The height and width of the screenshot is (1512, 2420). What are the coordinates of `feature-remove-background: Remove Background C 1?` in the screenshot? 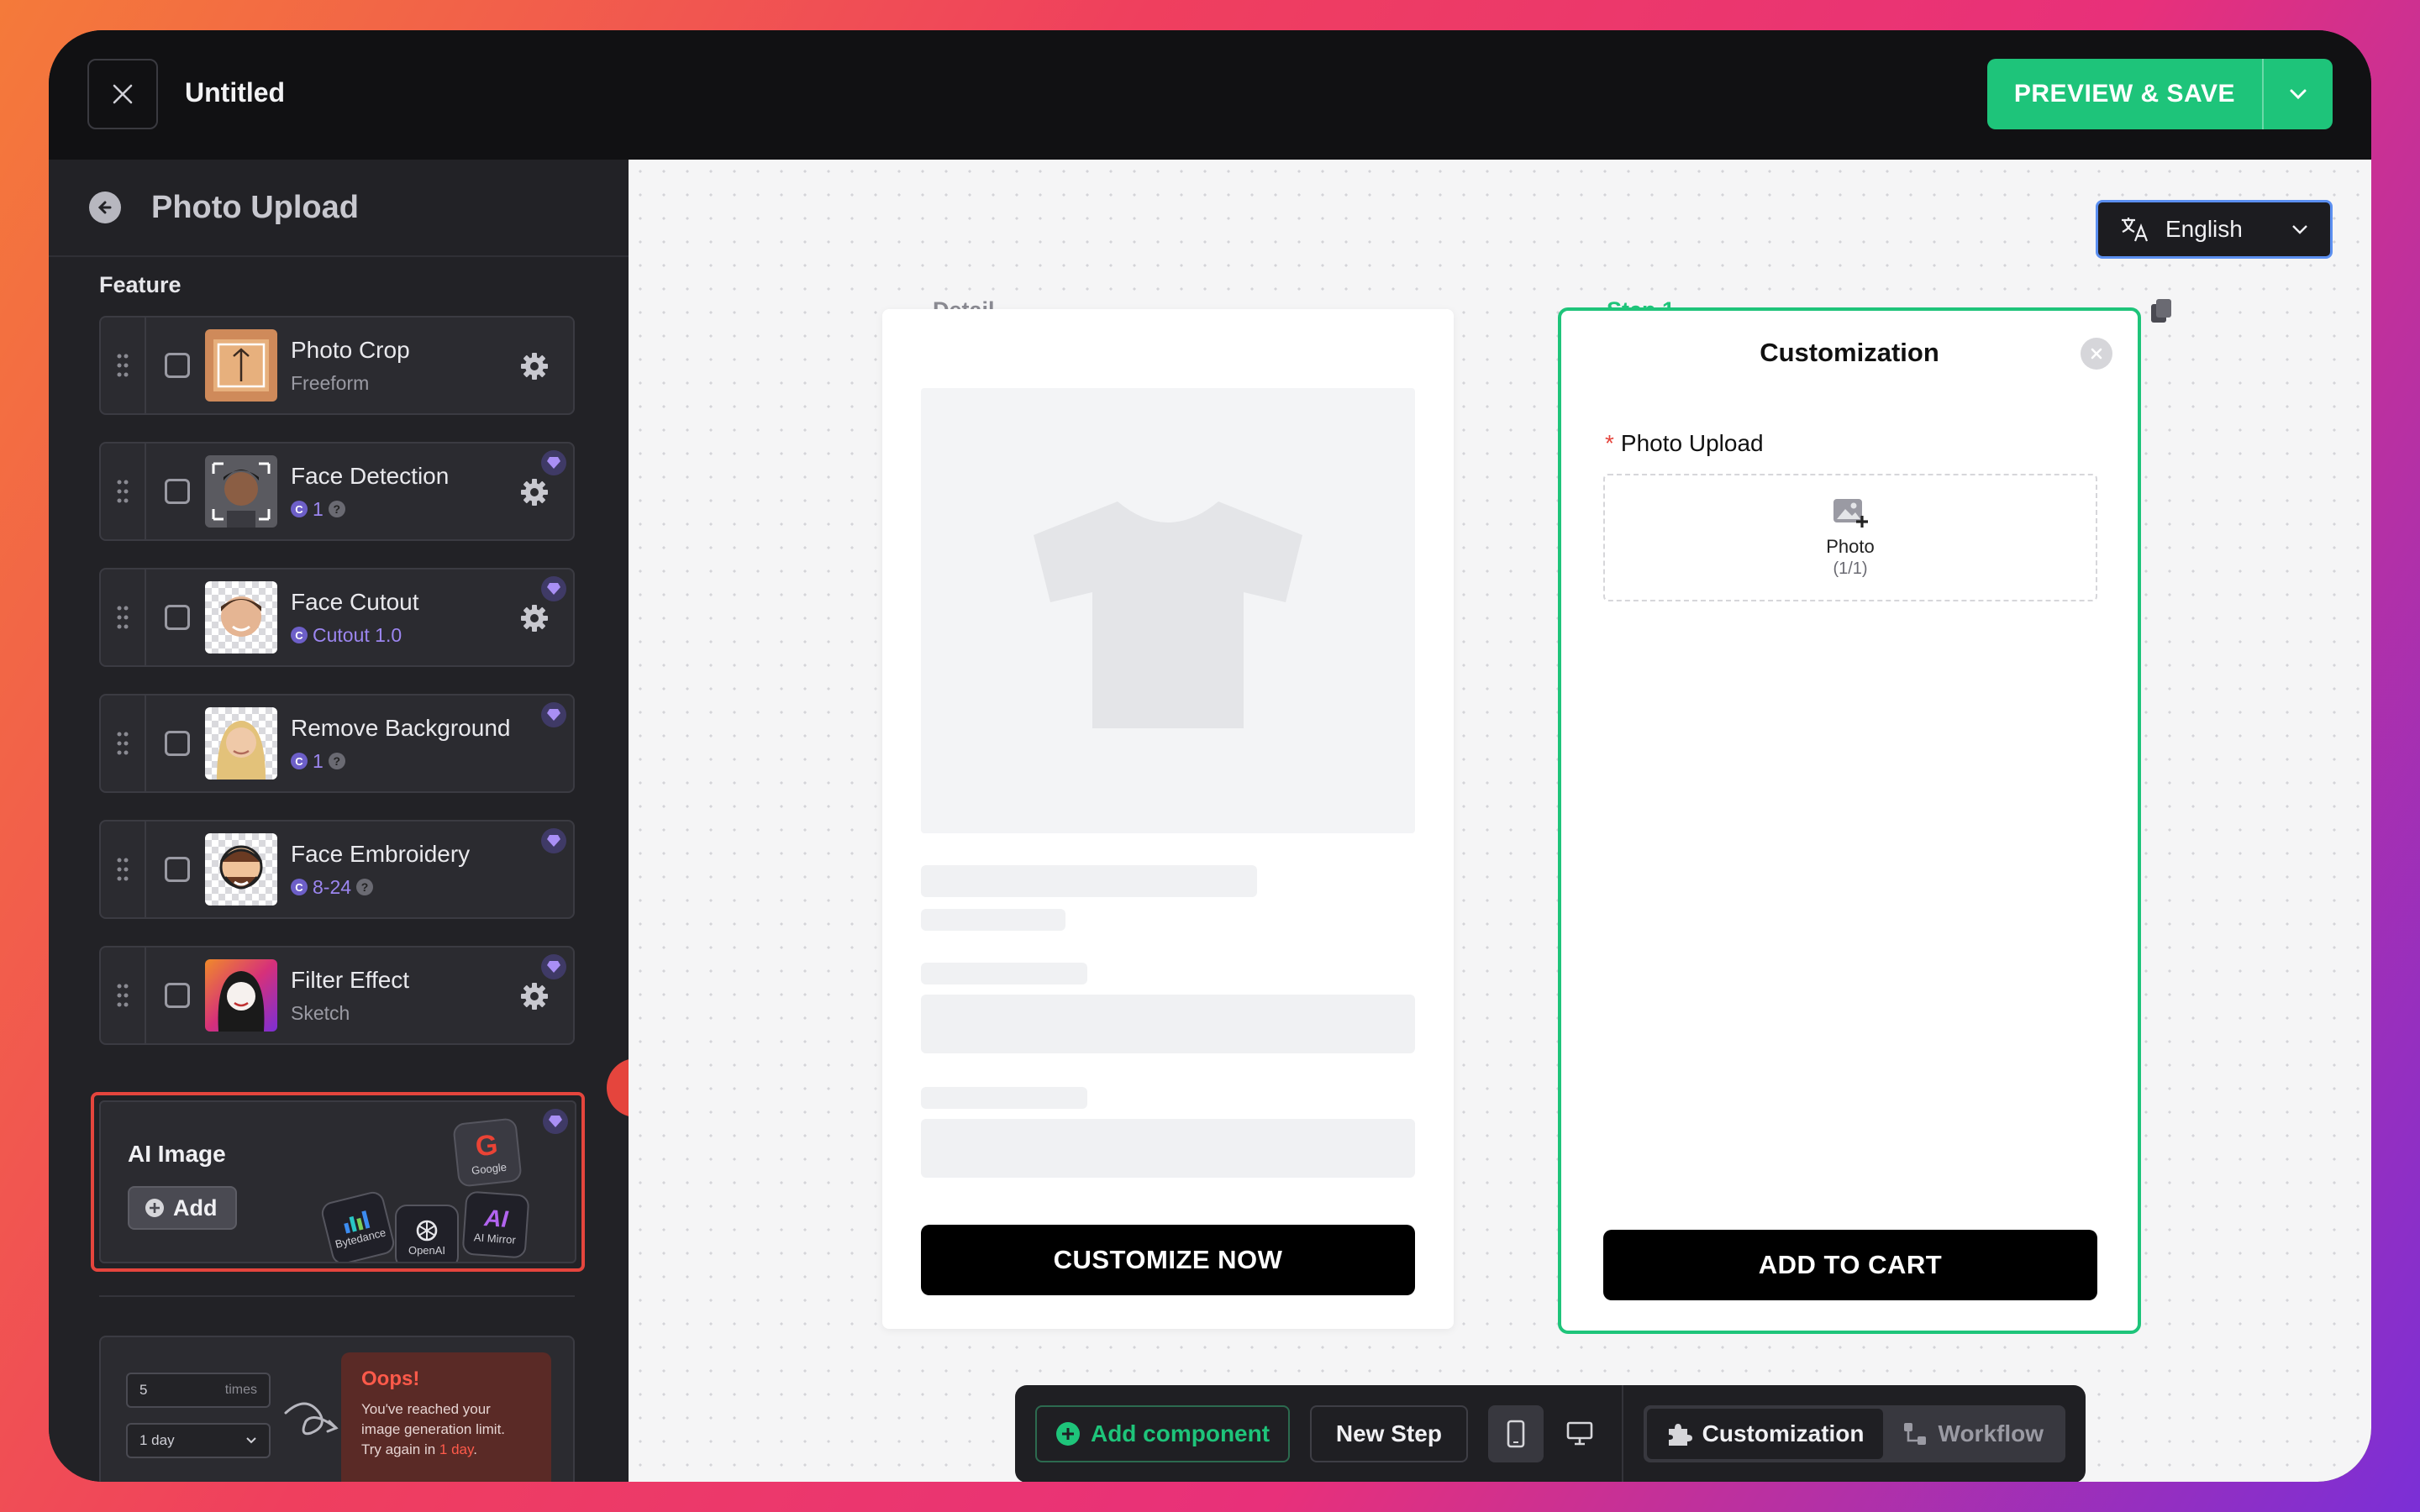 It's located at (337, 743).